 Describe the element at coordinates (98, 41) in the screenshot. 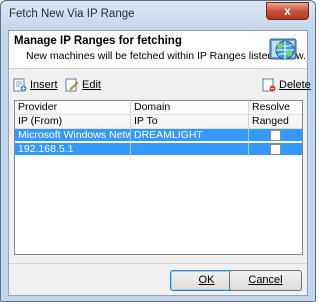

I see `header-title: Manage IP Ranges for fetching` at that location.